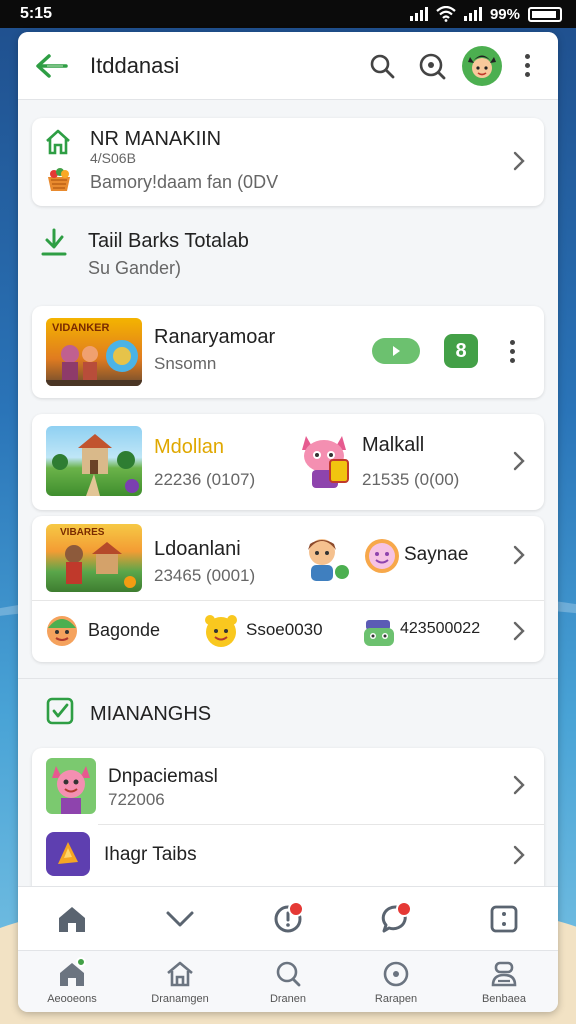 The image size is (576, 1024). I want to click on arrow-left-icon, so click(52, 65).